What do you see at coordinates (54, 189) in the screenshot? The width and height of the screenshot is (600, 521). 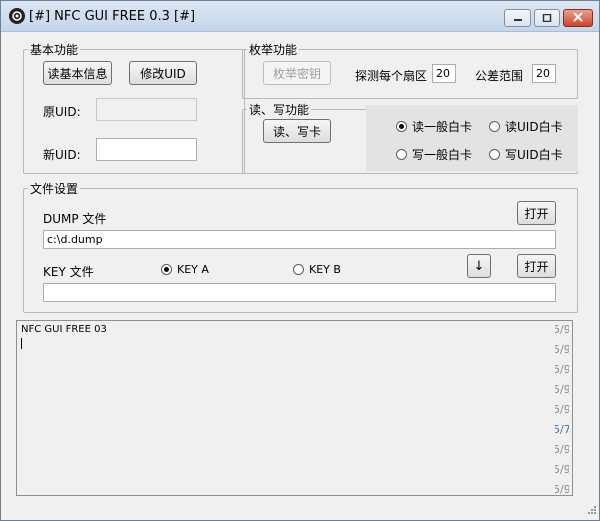 I see `file-settings-legend: 文件设置` at bounding box center [54, 189].